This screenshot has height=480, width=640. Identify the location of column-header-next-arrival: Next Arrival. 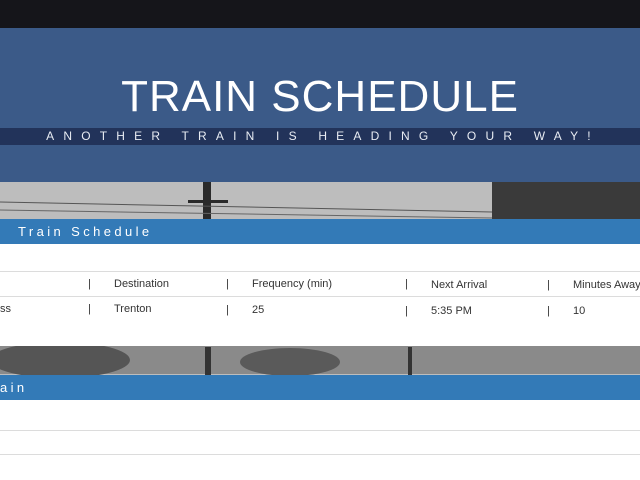
(459, 285).